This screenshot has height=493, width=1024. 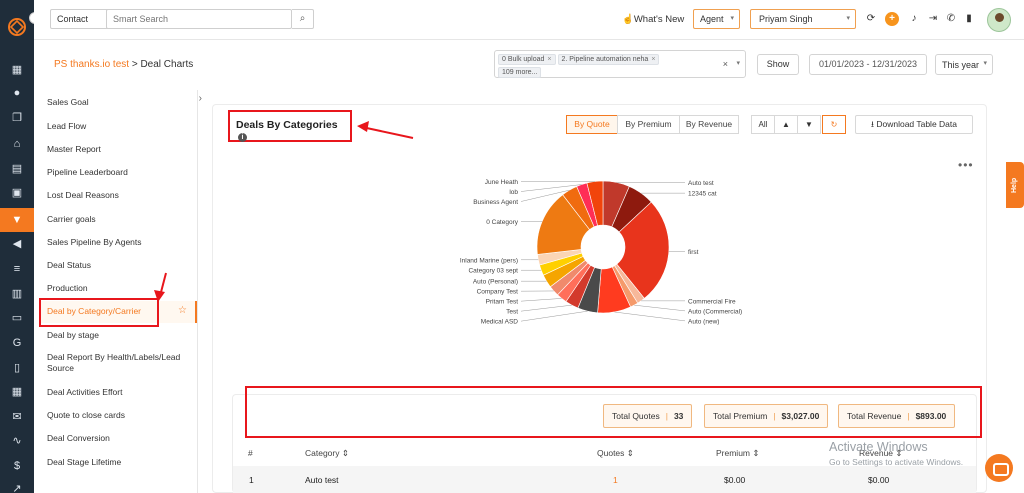 What do you see at coordinates (999, 468) in the screenshot?
I see `chat-icon` at bounding box center [999, 468].